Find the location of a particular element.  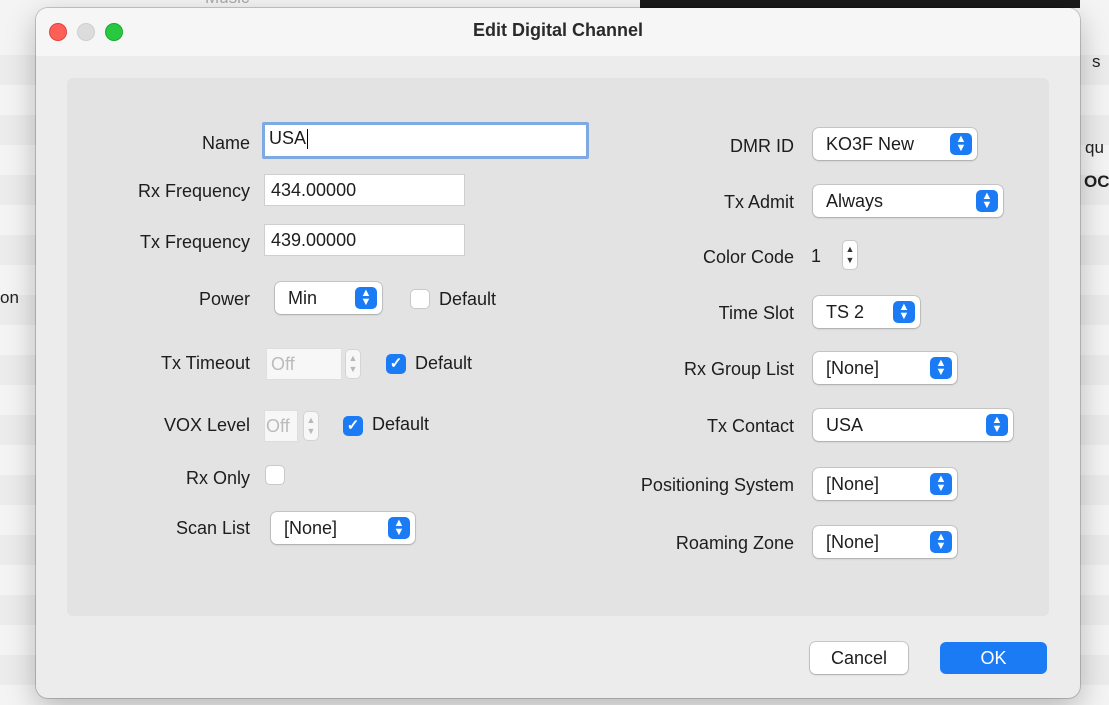

power-label: Power is located at coordinates (224, 299).